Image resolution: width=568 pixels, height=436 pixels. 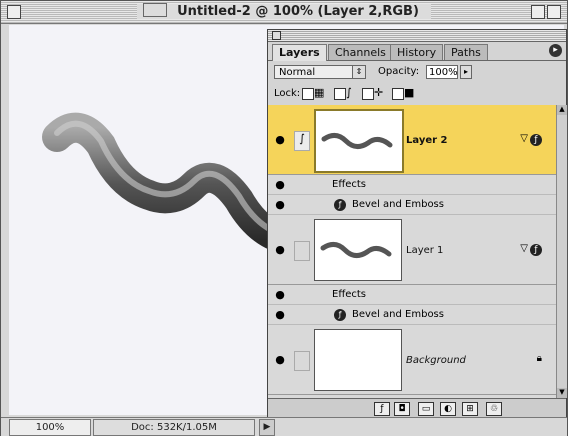 What do you see at coordinates (287, 93) in the screenshot?
I see `lock-label: Lock:` at bounding box center [287, 93].